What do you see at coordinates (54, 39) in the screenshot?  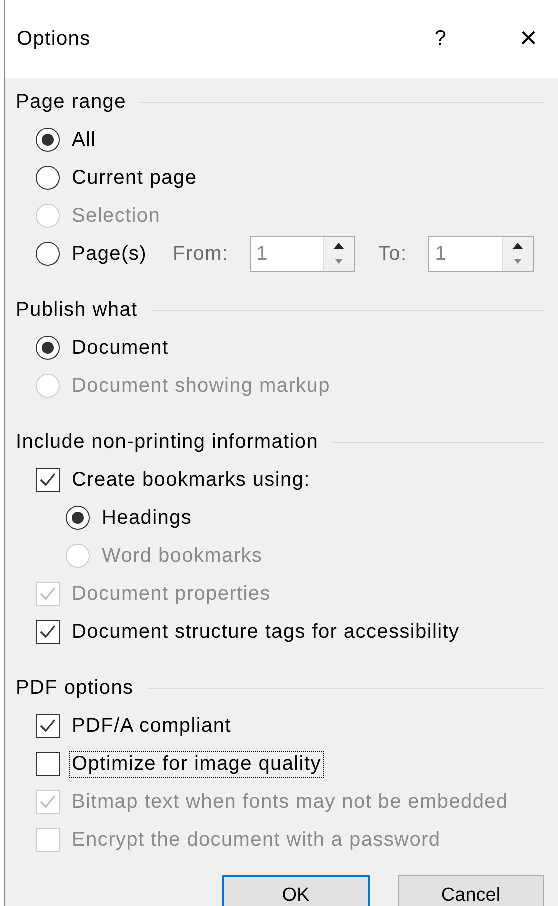 I see `window-title: Options` at bounding box center [54, 39].